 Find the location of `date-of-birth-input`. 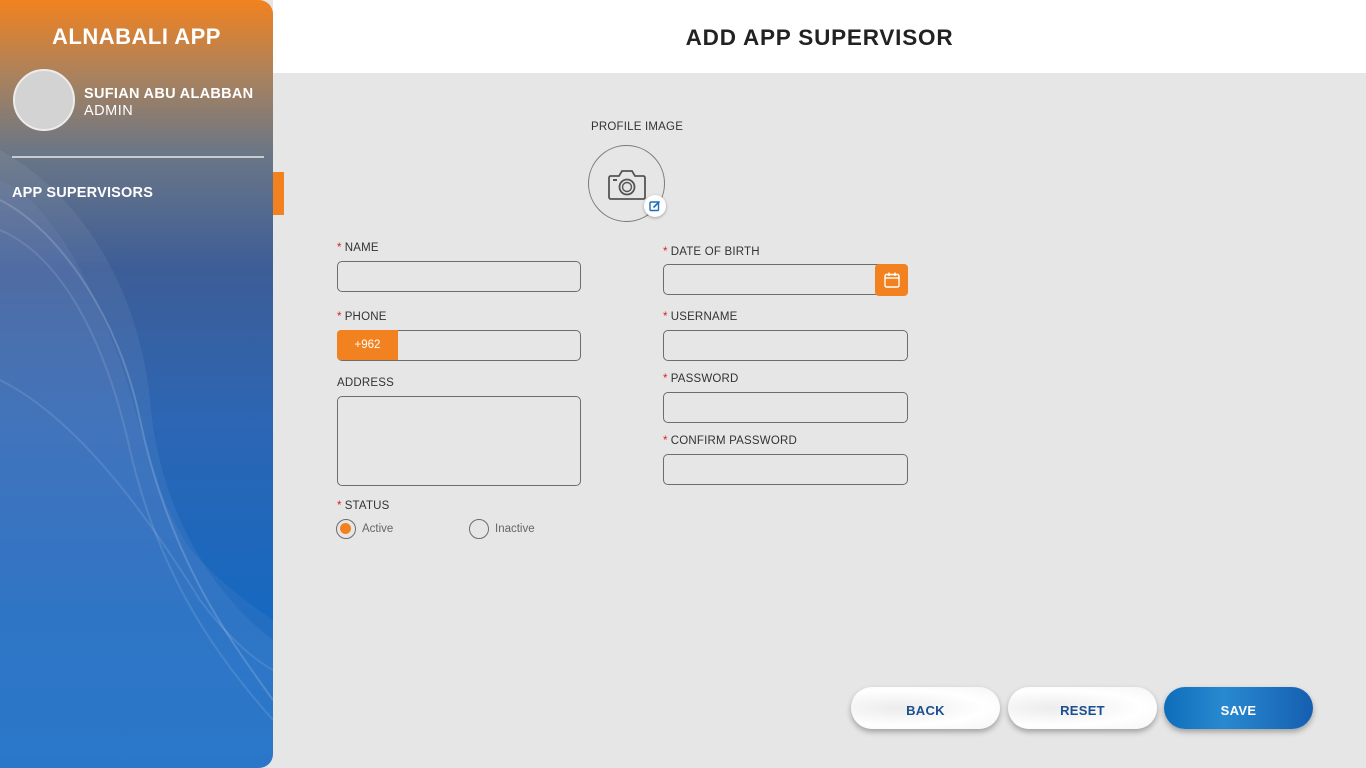

date-of-birth-input is located at coordinates (785, 279).